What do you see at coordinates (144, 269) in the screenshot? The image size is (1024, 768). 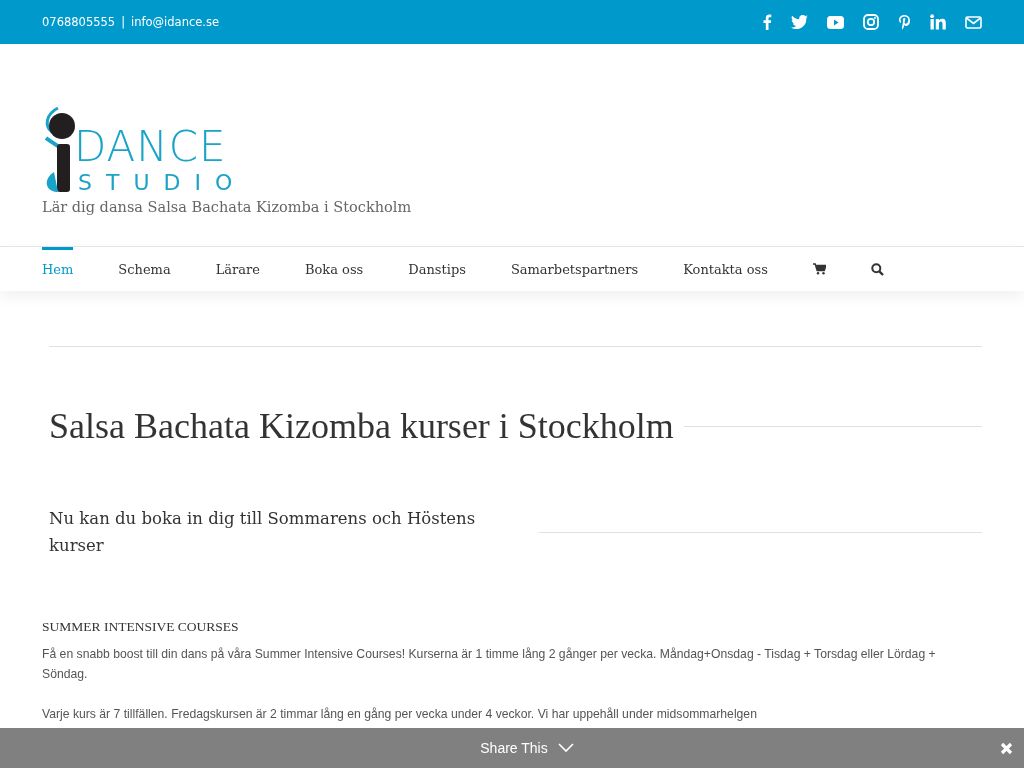 I see `nav-link: Schema` at bounding box center [144, 269].